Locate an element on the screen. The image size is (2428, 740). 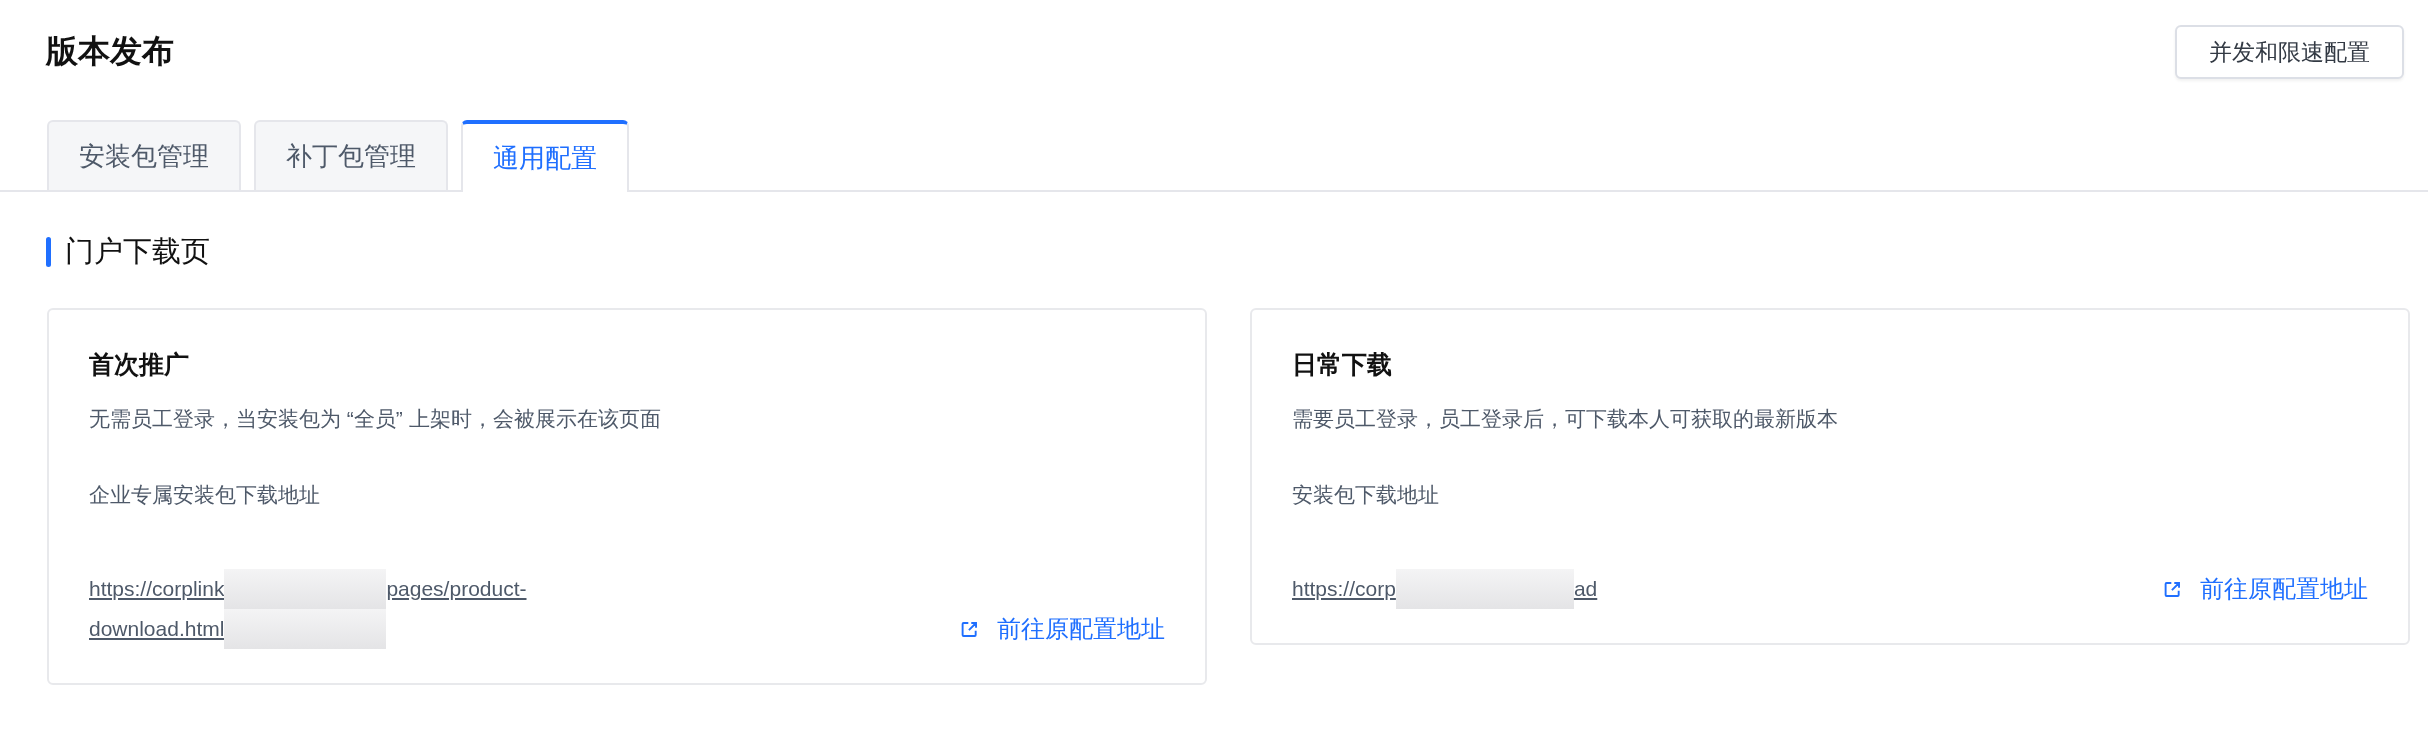
card-title: 日常下载 is located at coordinates (1342, 364).